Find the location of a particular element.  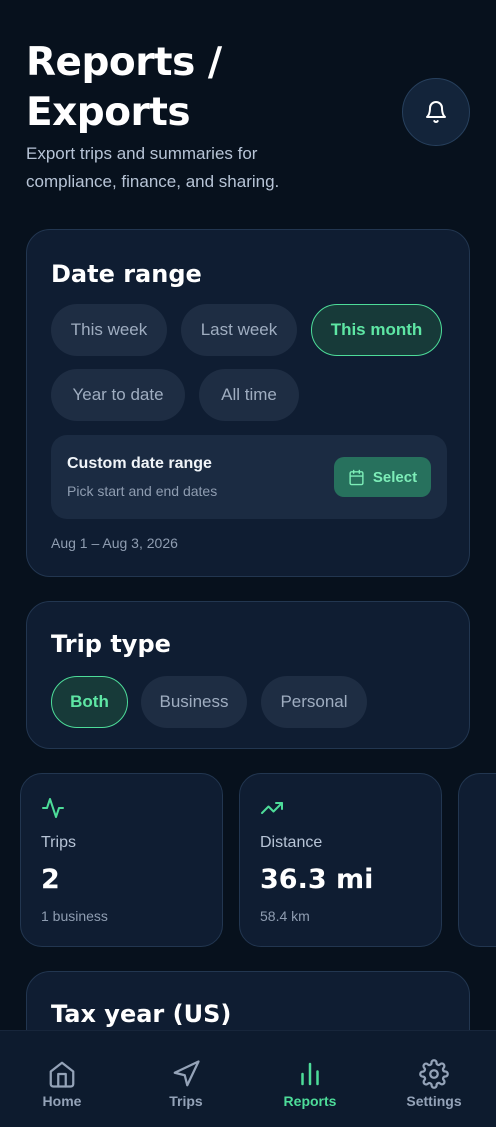

bell-icon is located at coordinates (436, 112).